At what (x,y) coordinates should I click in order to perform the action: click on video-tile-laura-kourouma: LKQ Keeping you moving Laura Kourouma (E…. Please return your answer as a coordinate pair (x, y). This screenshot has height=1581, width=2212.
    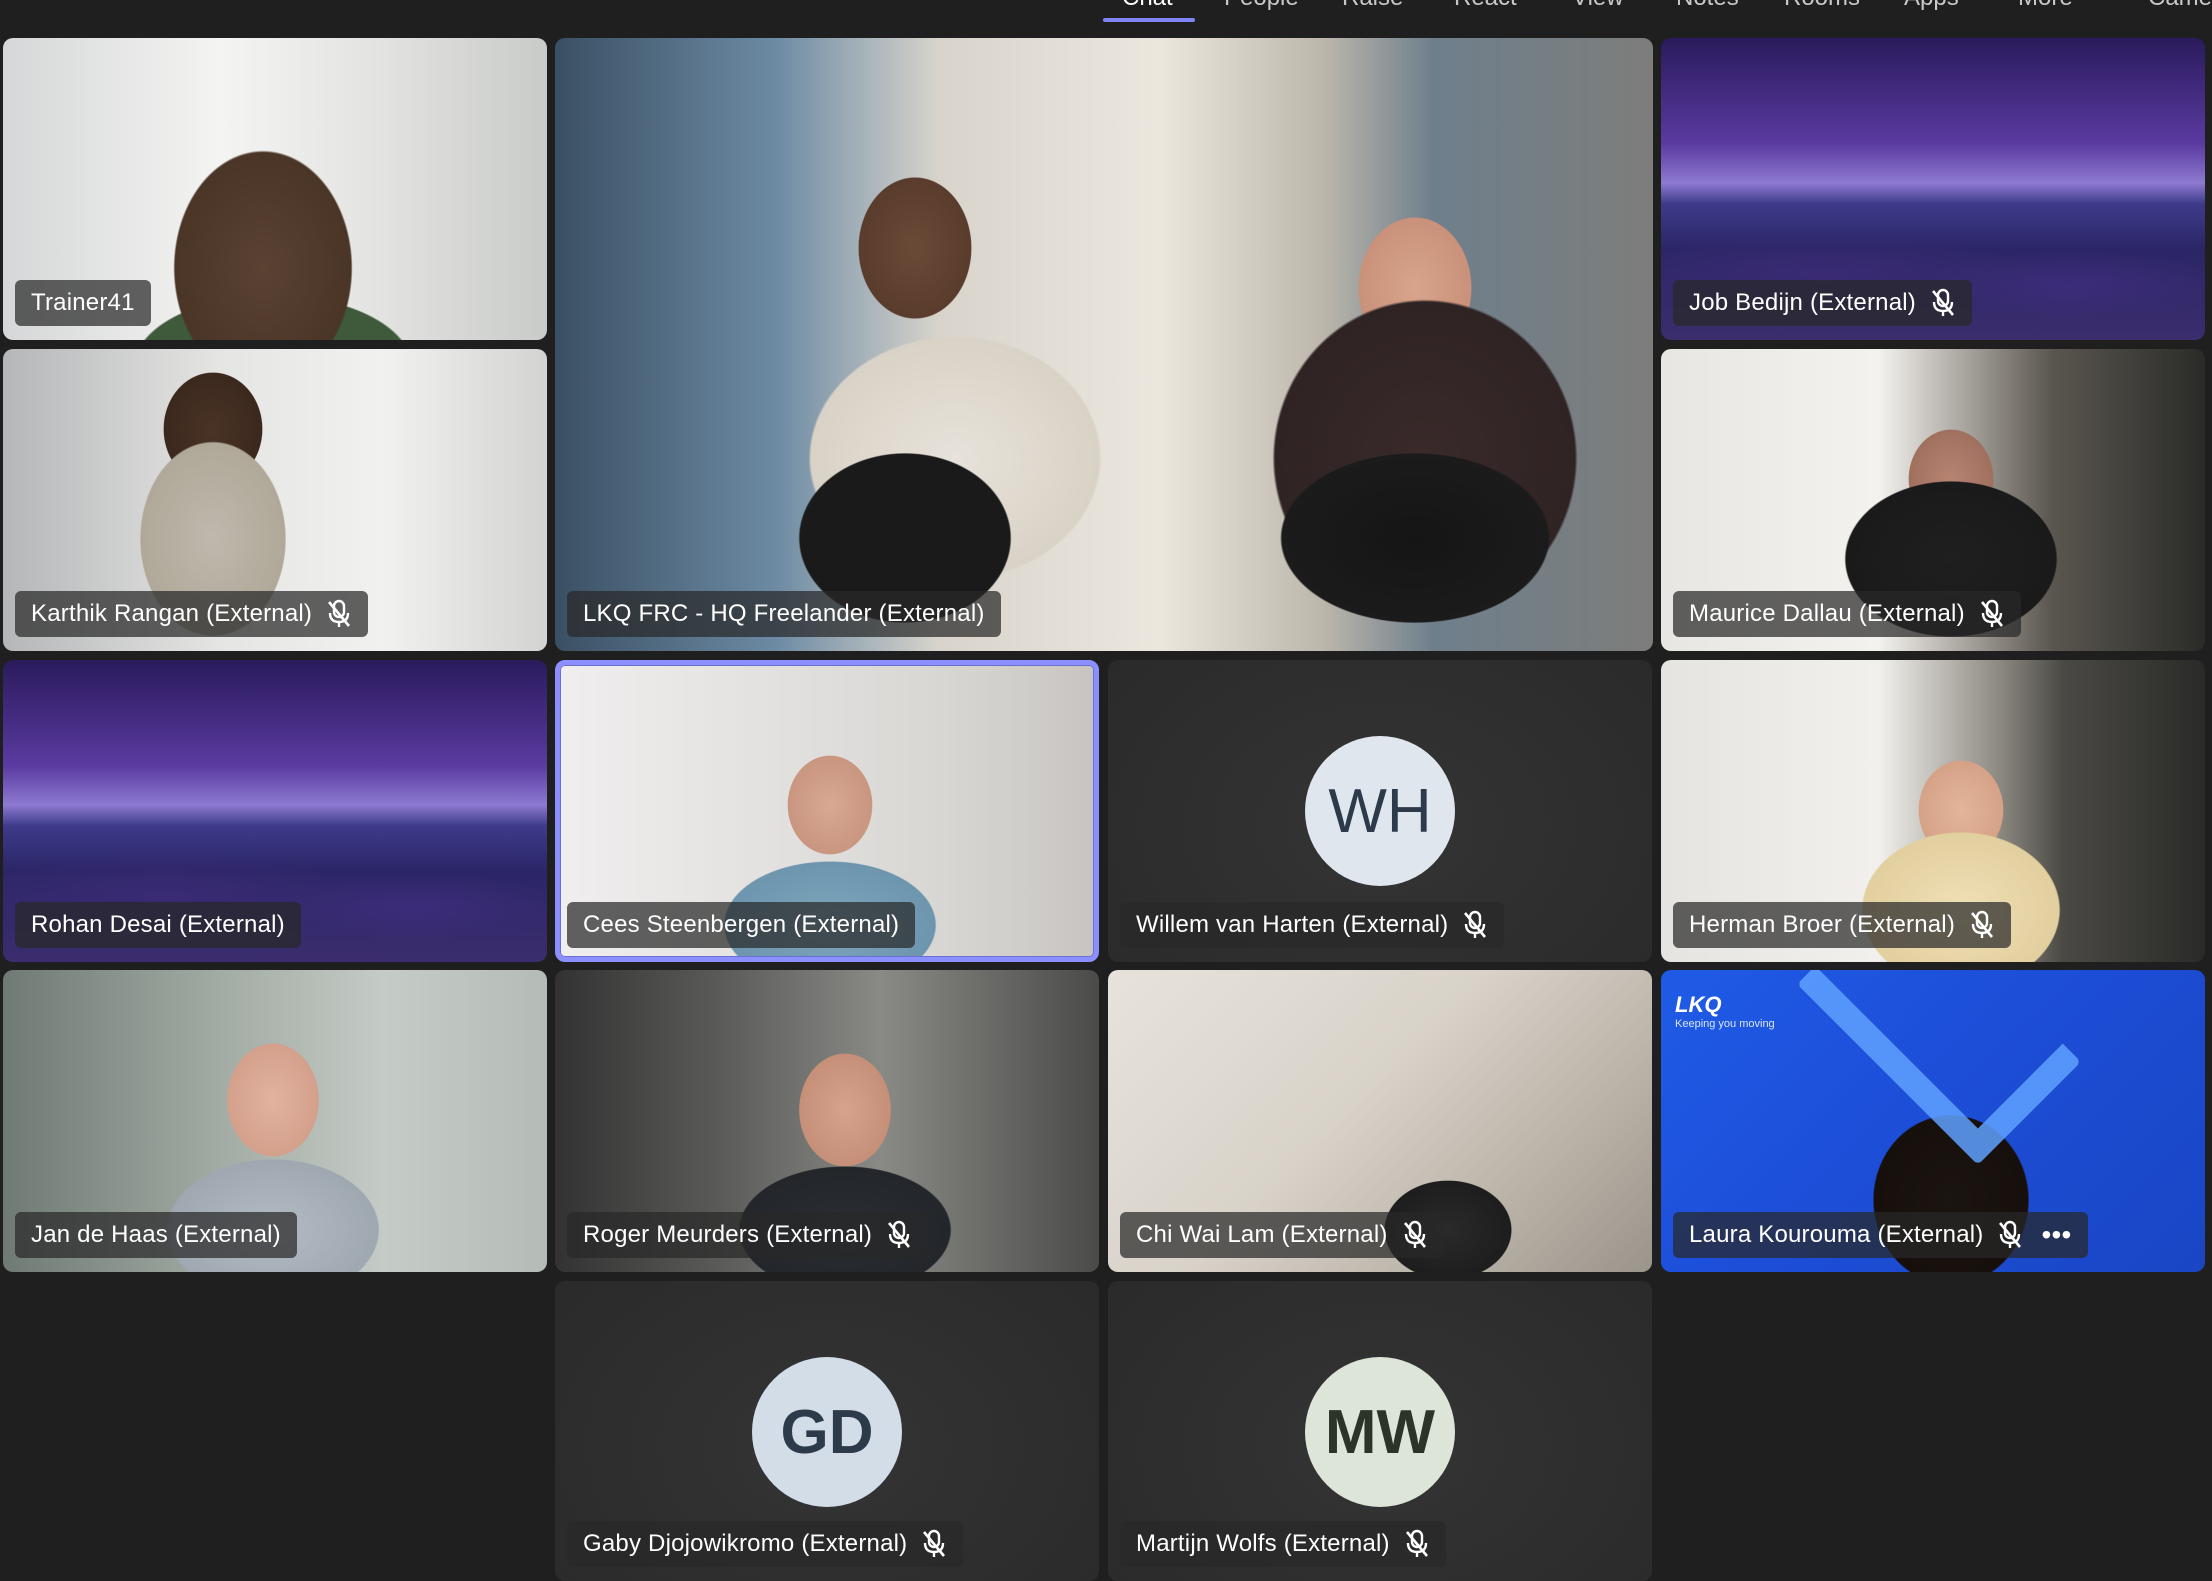
    Looking at the image, I should click on (1933, 1121).